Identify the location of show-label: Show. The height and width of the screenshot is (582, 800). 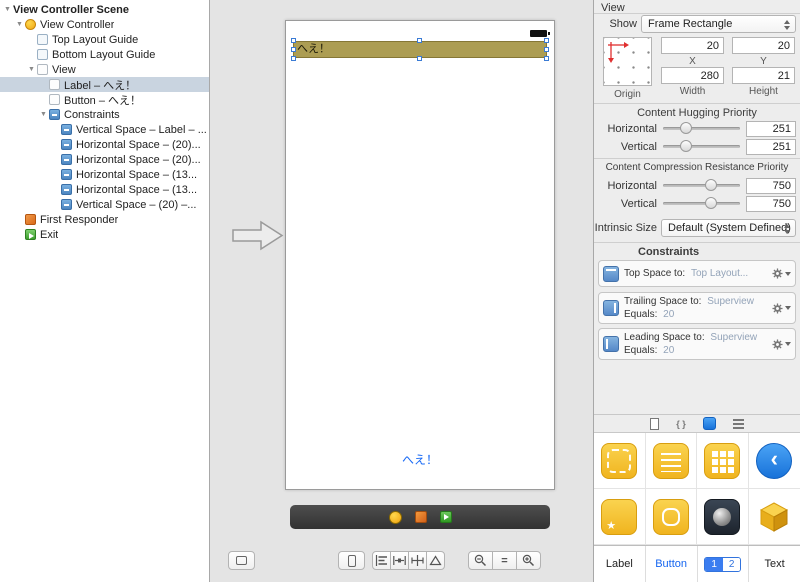
(623, 24).